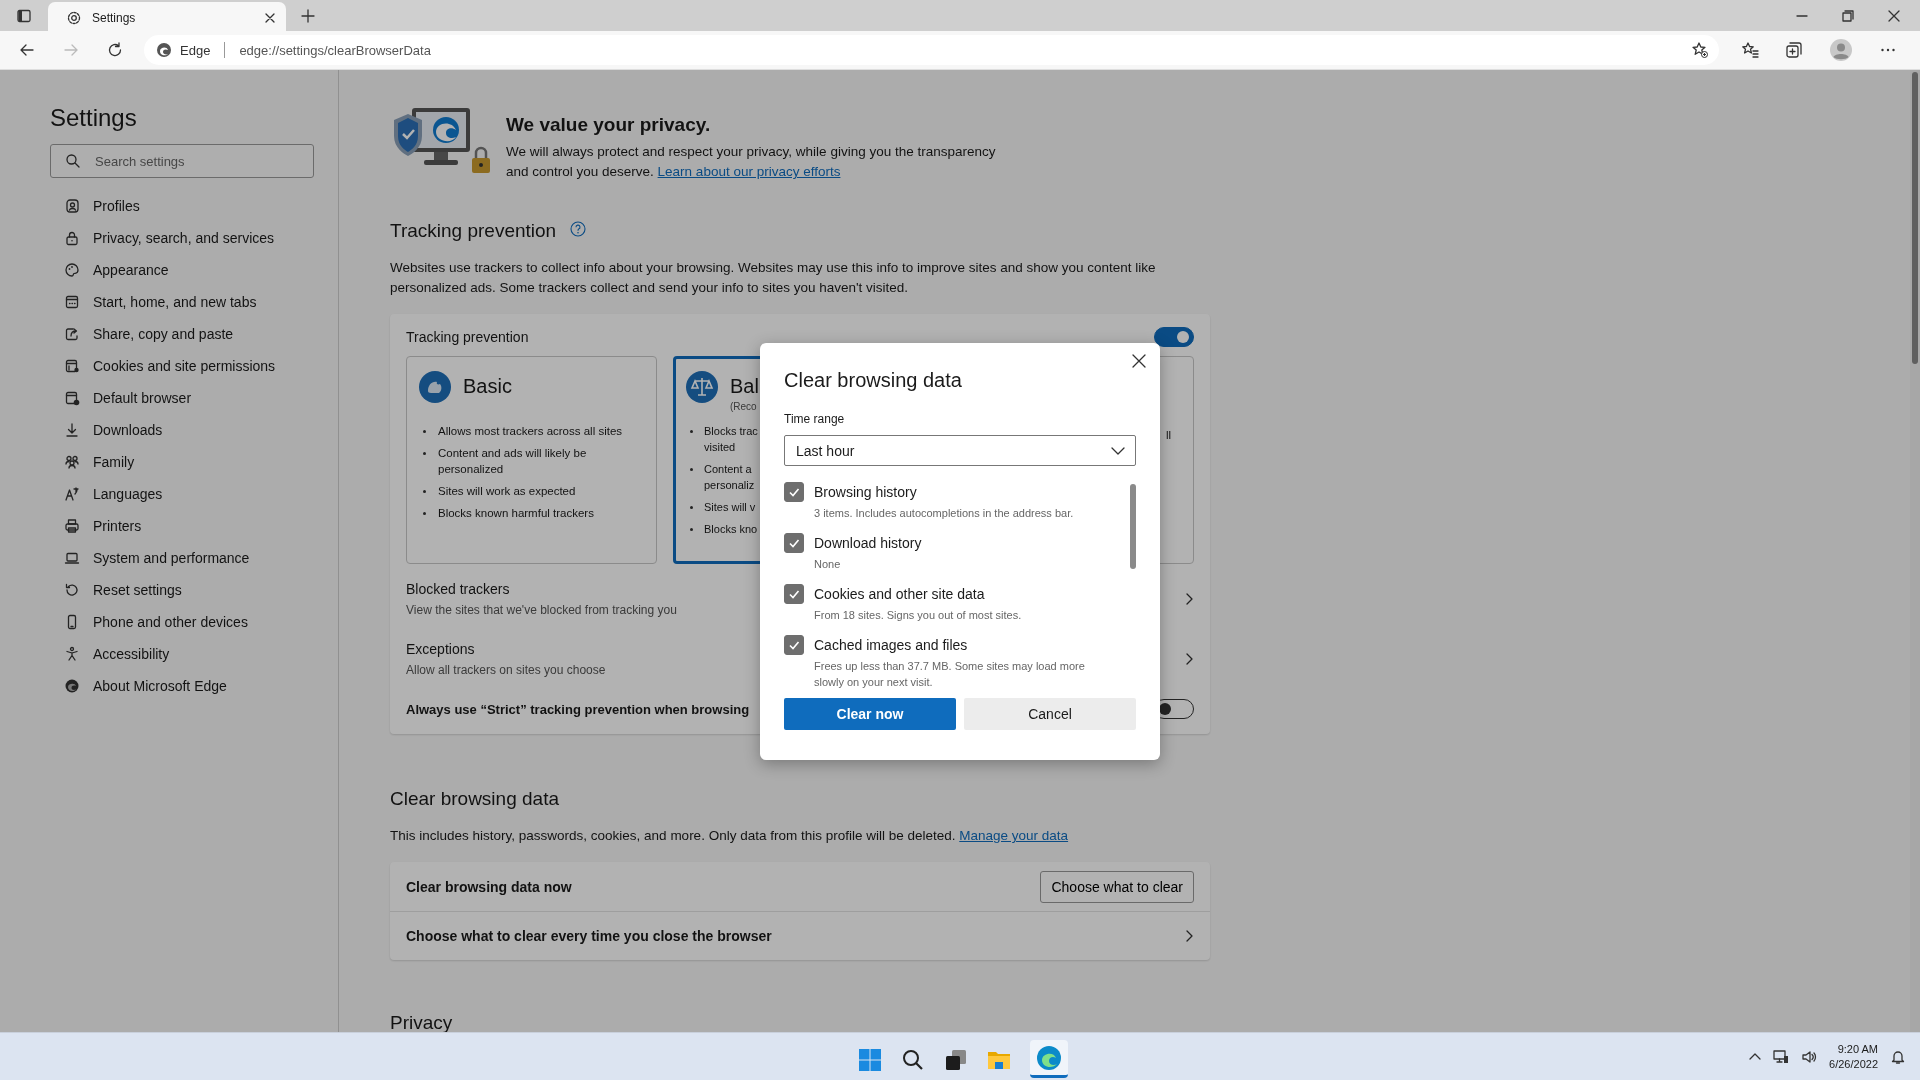 The image size is (1920, 1080). Describe the element at coordinates (1853, 1064) in the screenshot. I see `clock-date: 6/26/2022` at that location.